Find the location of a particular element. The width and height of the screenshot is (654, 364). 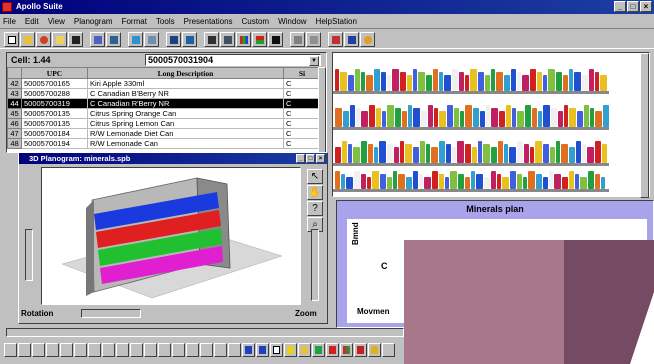

table-row-selected: 44 50005700319 C Canadian R'Berry NR C is located at coordinates (164, 103).